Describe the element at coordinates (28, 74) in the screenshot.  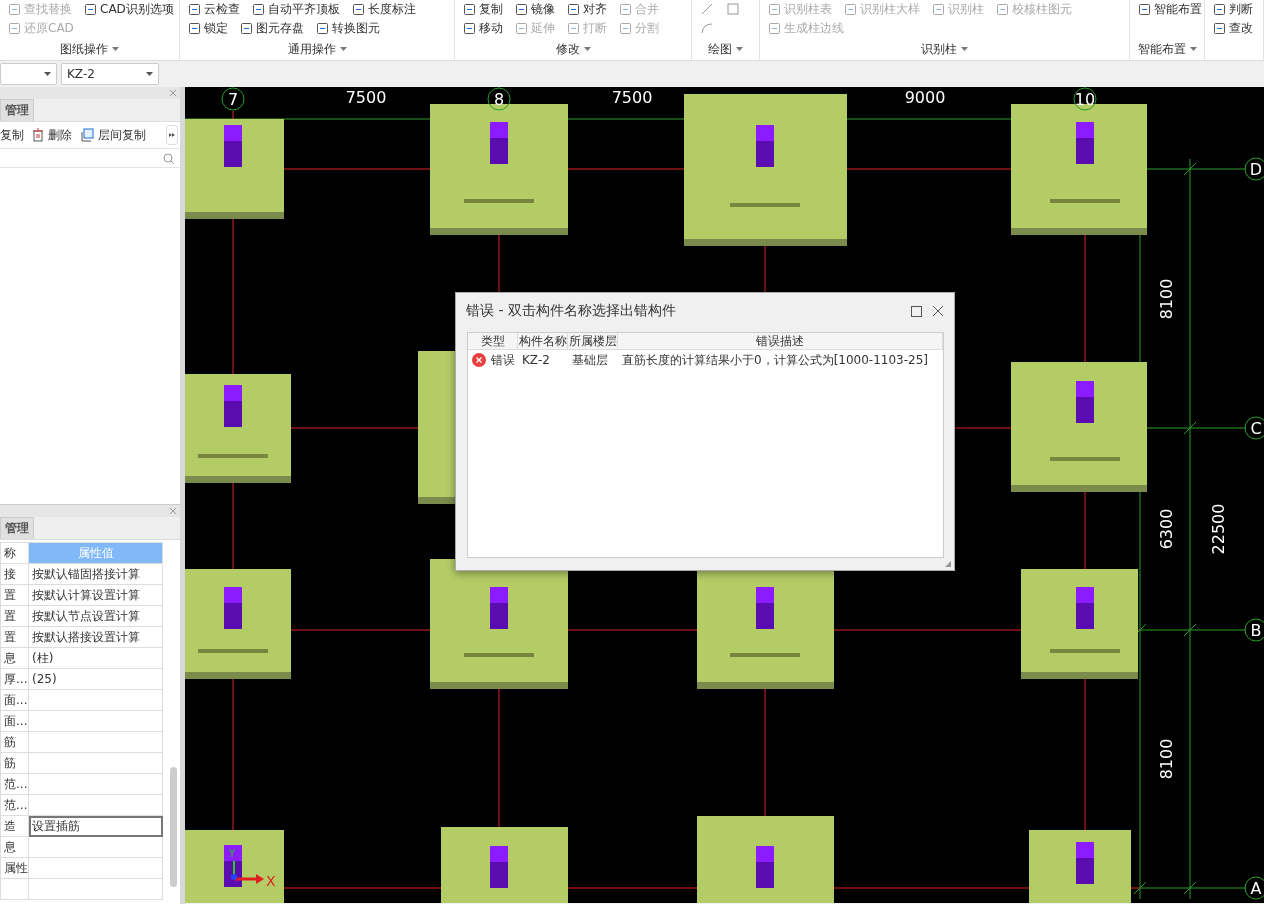
I see `dropdown` at that location.